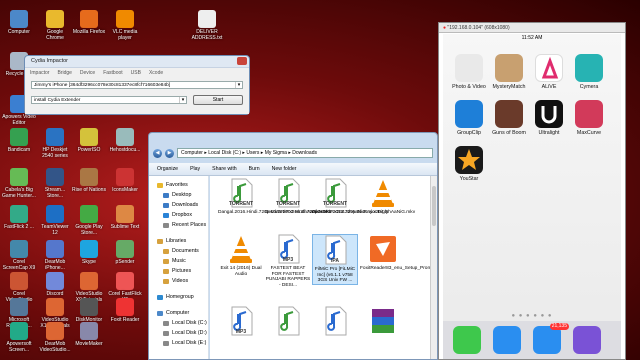 The height and width of the screenshot is (360, 640). Describe the element at coordinates (241, 255) in the screenshot. I see `file-item: Exit 14 (2016) Dual Audio` at that location.